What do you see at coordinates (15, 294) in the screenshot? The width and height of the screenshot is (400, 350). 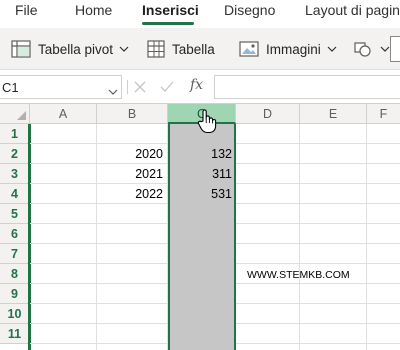 I see `row-header-9: 9` at bounding box center [15, 294].